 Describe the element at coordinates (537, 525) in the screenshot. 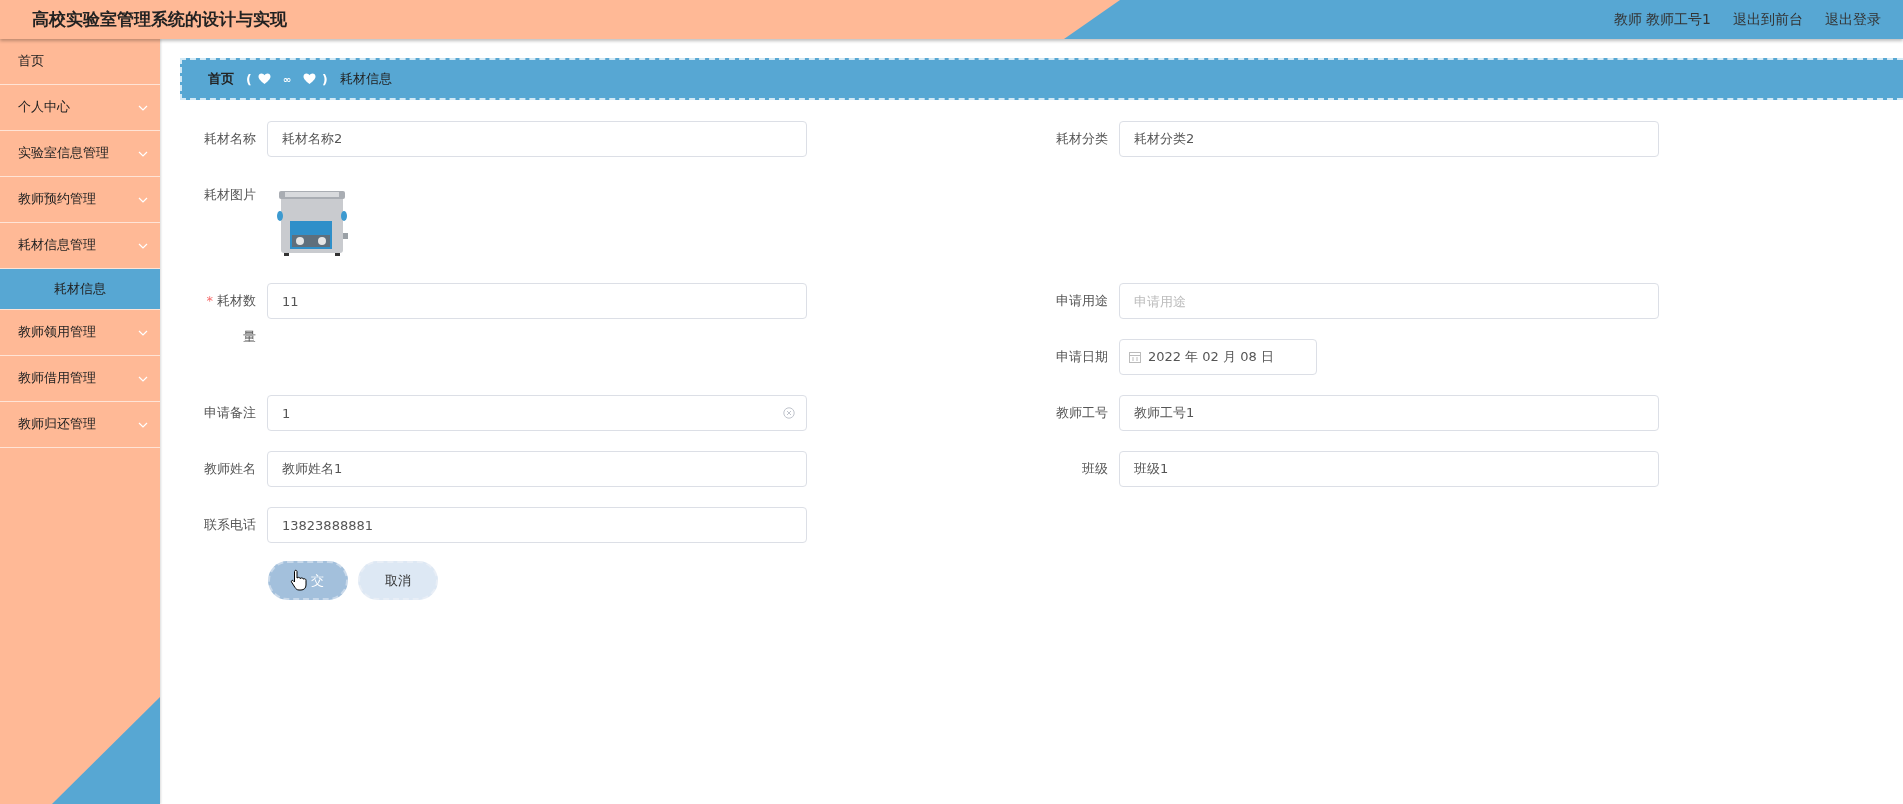

I see `input-field: 13823888881` at that location.